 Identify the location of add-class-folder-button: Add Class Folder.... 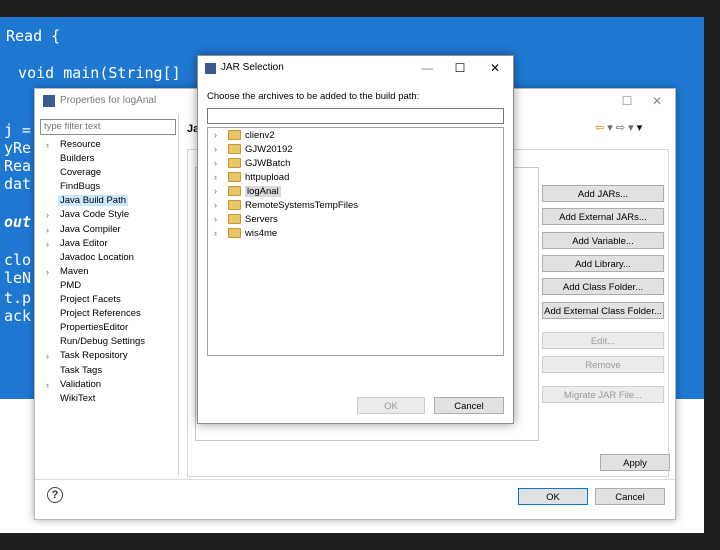
(603, 286).